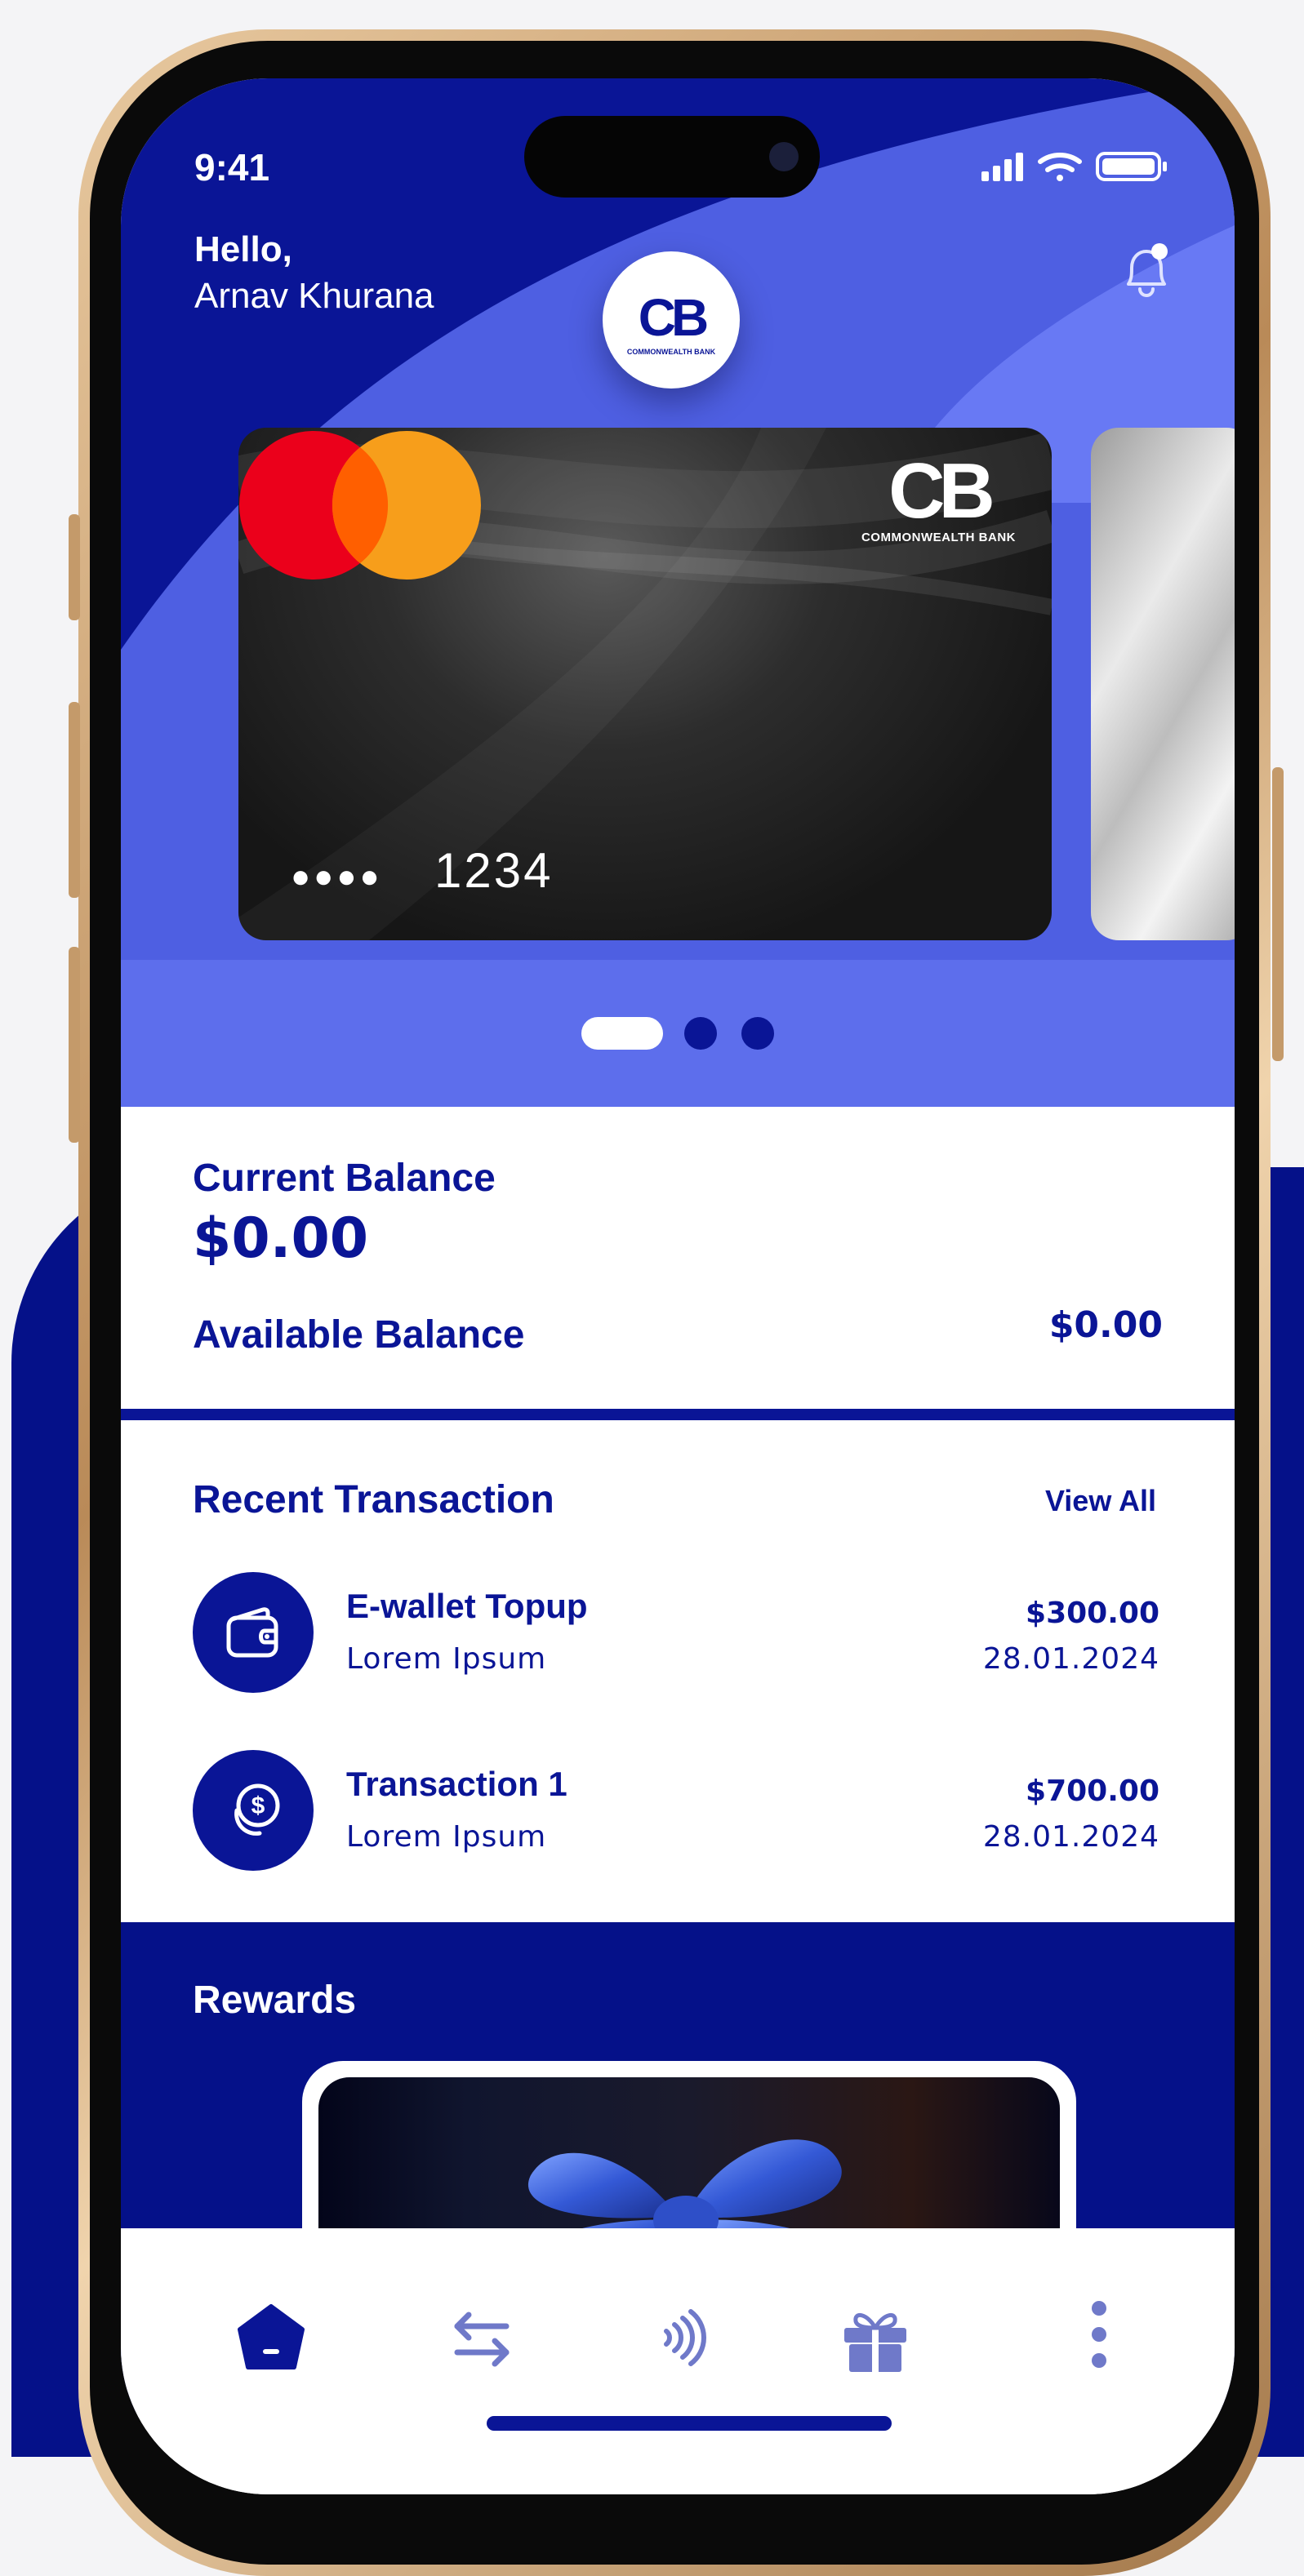 Image resolution: width=1304 pixels, height=2576 pixels. I want to click on nav-more, so click(1099, 2337).